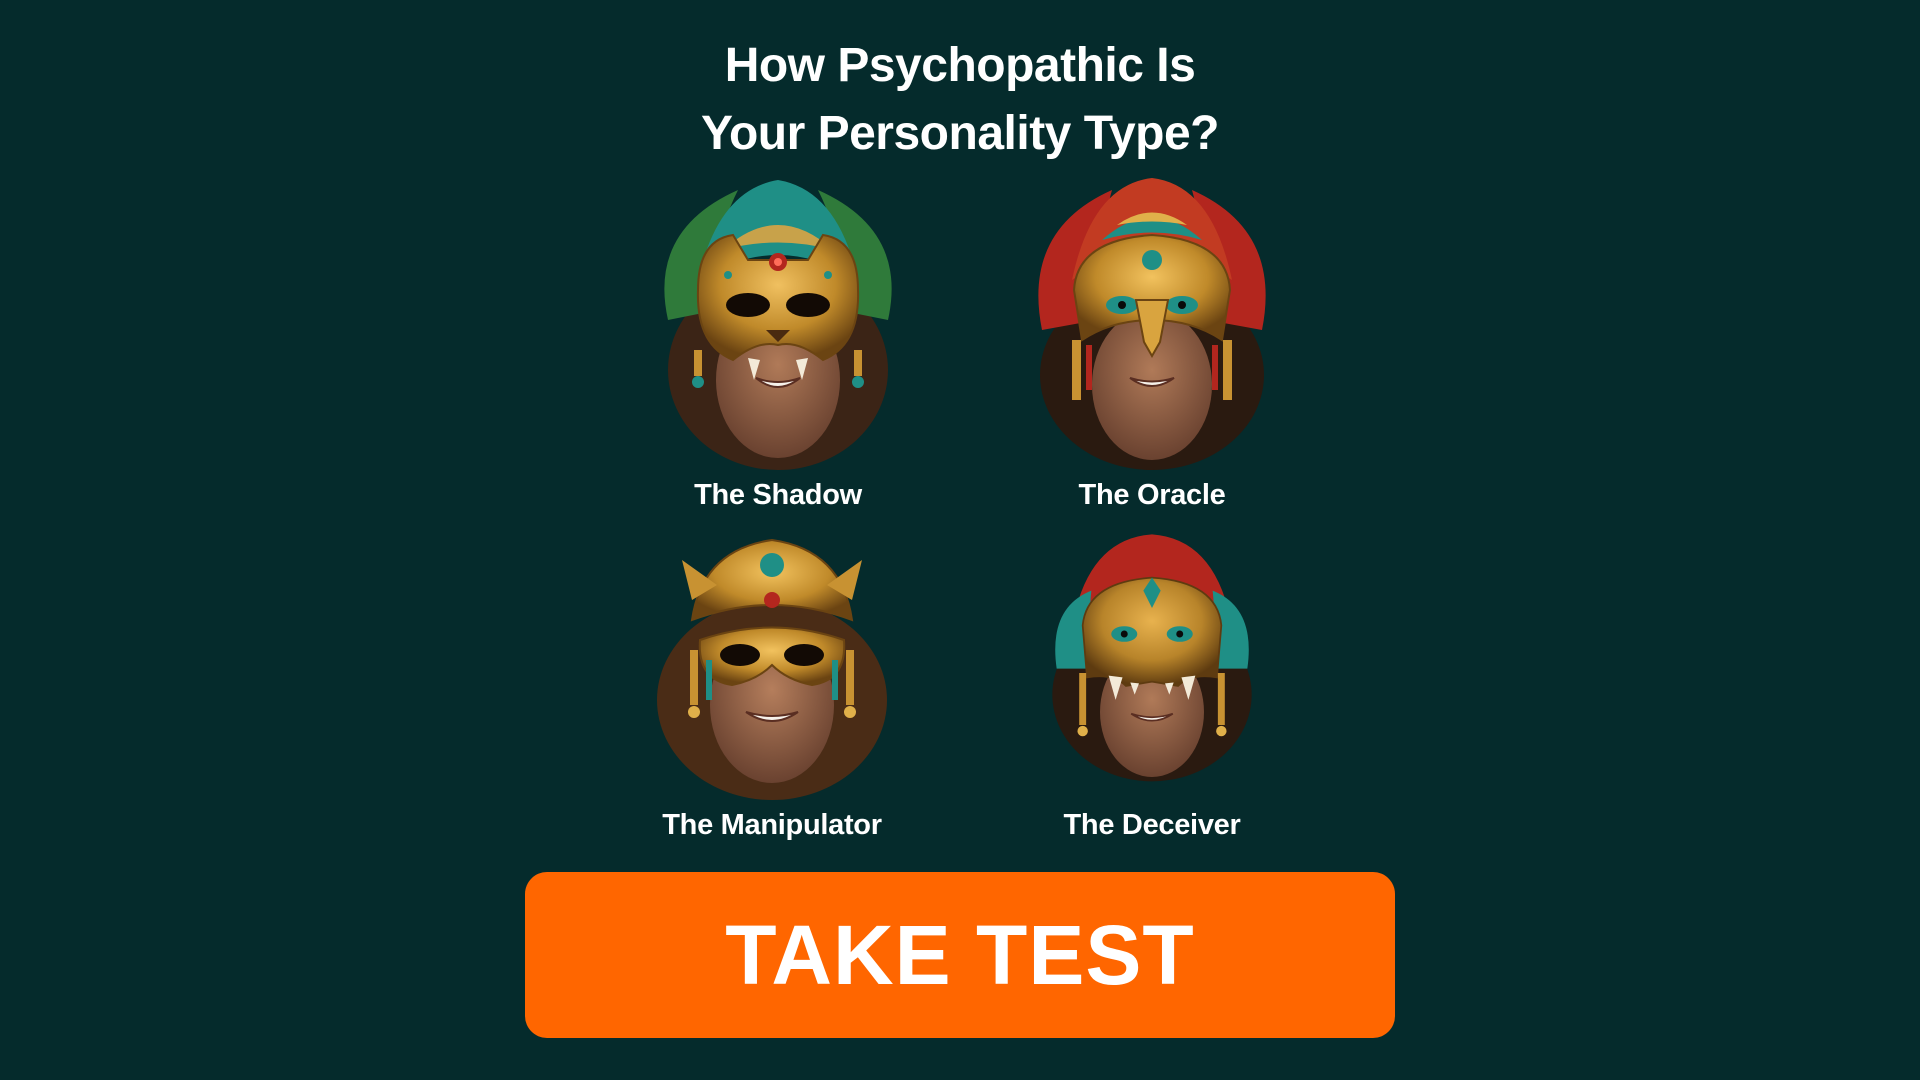 The height and width of the screenshot is (1080, 1920). I want to click on personality-card-oracle: The Oracle, so click(1152, 341).